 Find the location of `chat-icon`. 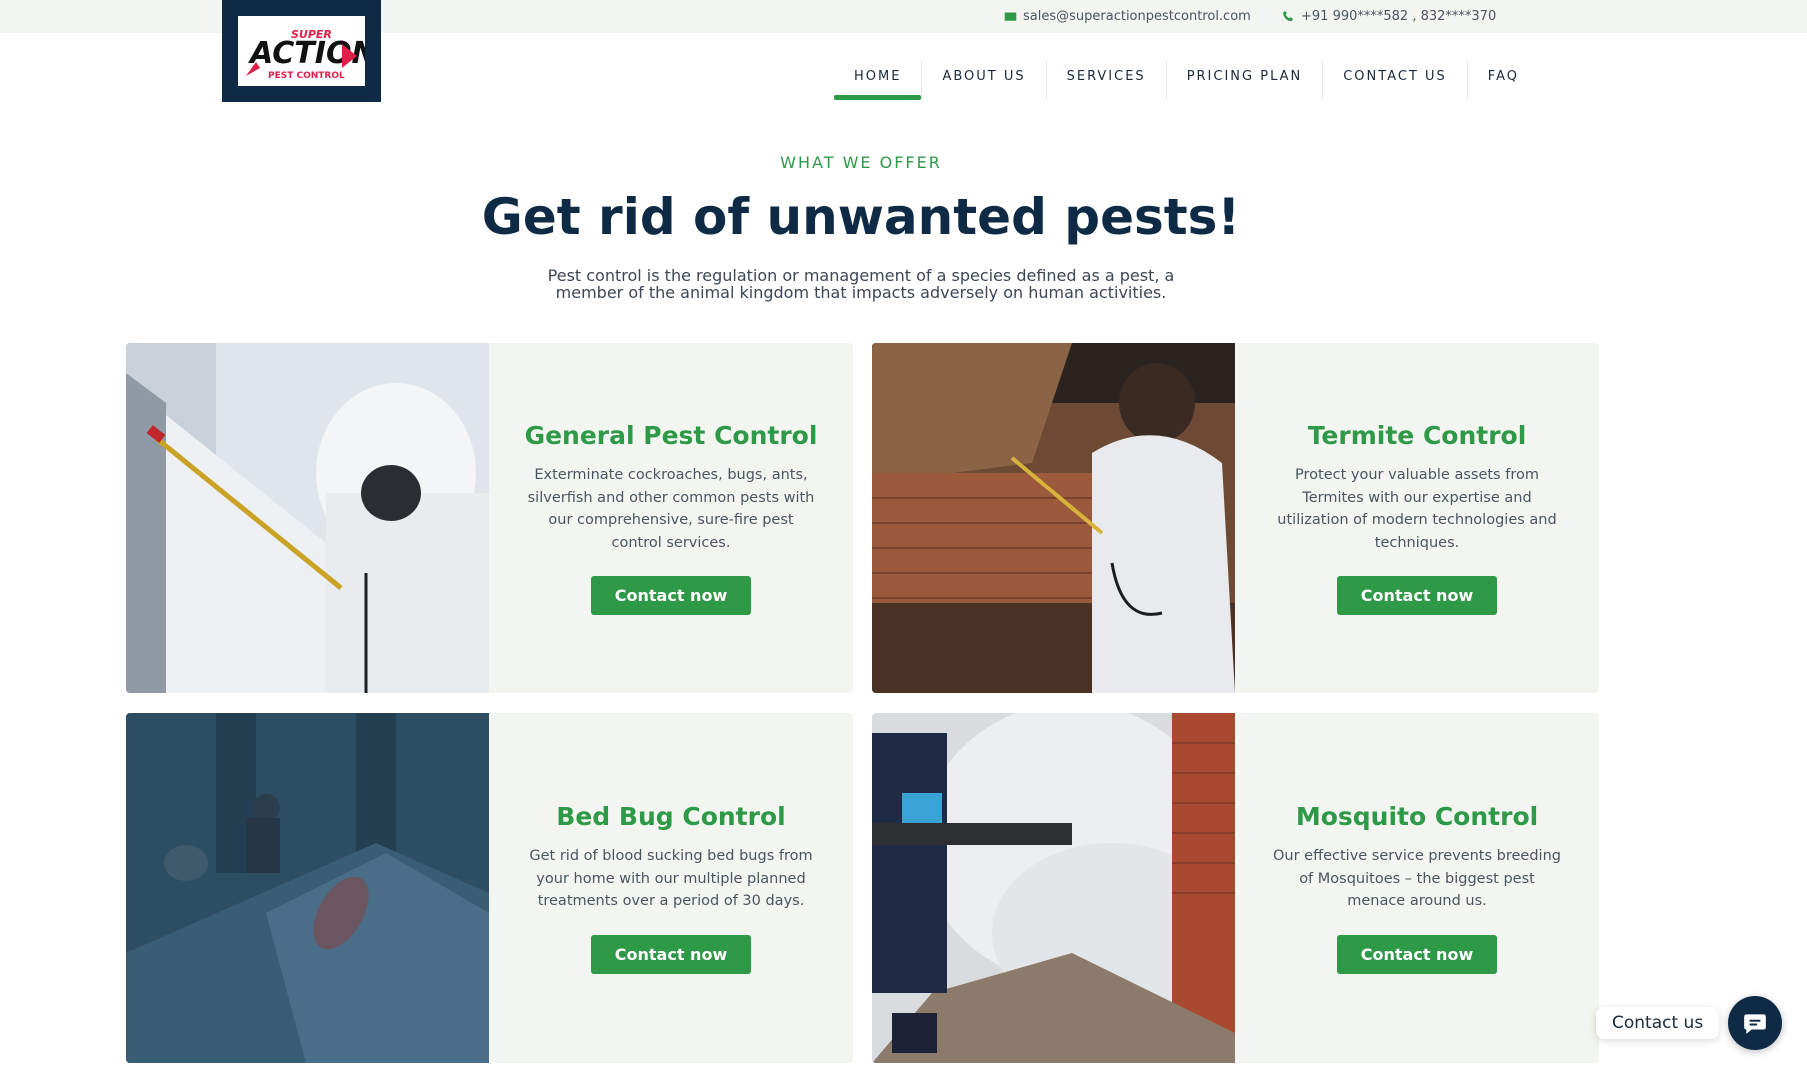

chat-icon is located at coordinates (1755, 1024).